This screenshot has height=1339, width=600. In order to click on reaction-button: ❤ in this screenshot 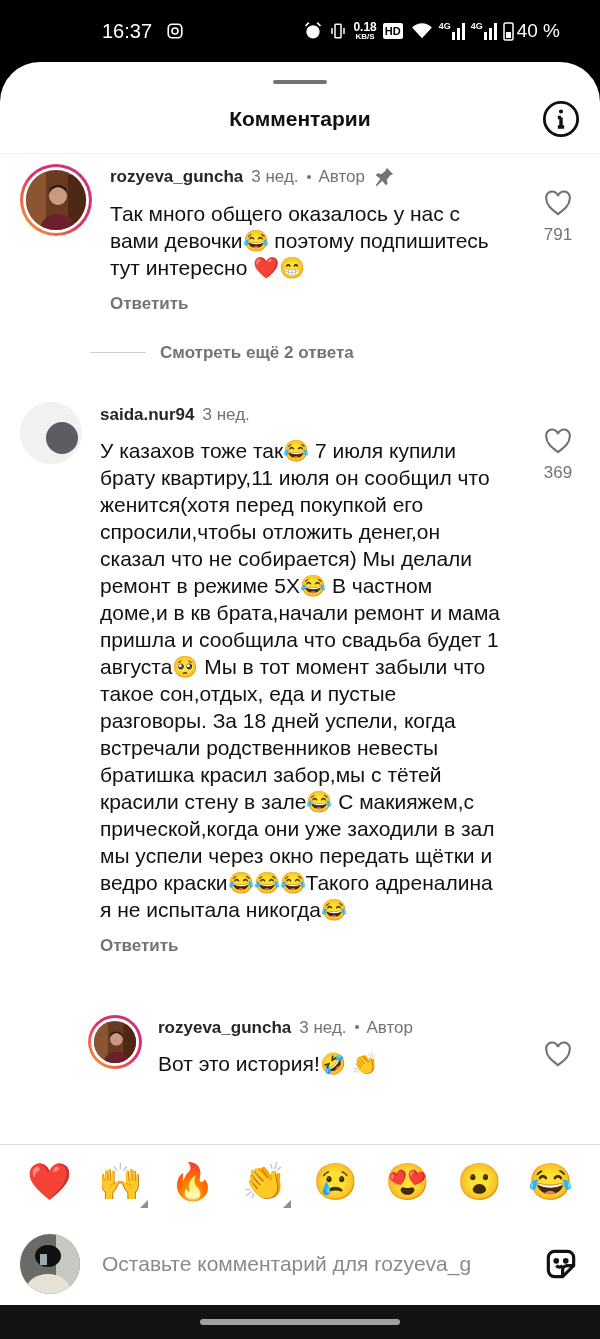, I will do `click(49, 1184)`.